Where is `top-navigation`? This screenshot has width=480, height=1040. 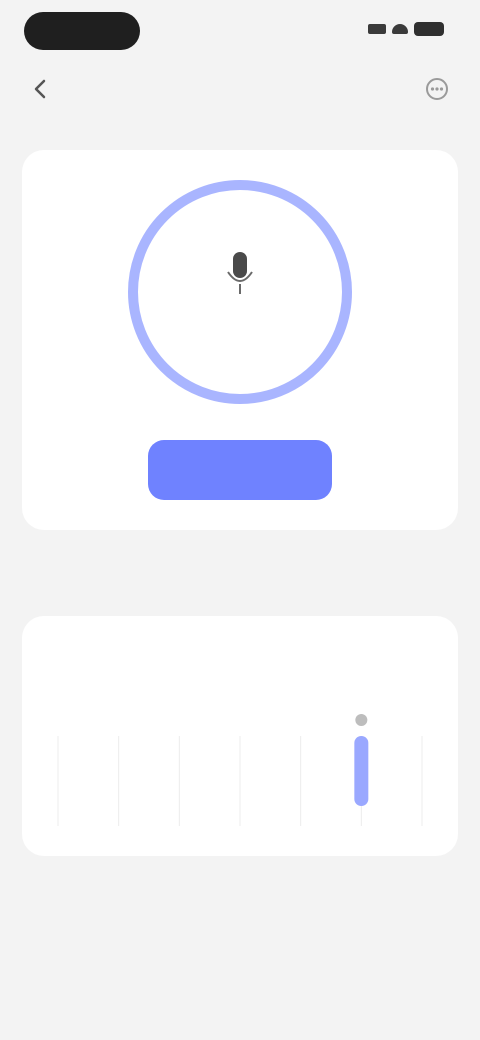 top-navigation is located at coordinates (240, 89).